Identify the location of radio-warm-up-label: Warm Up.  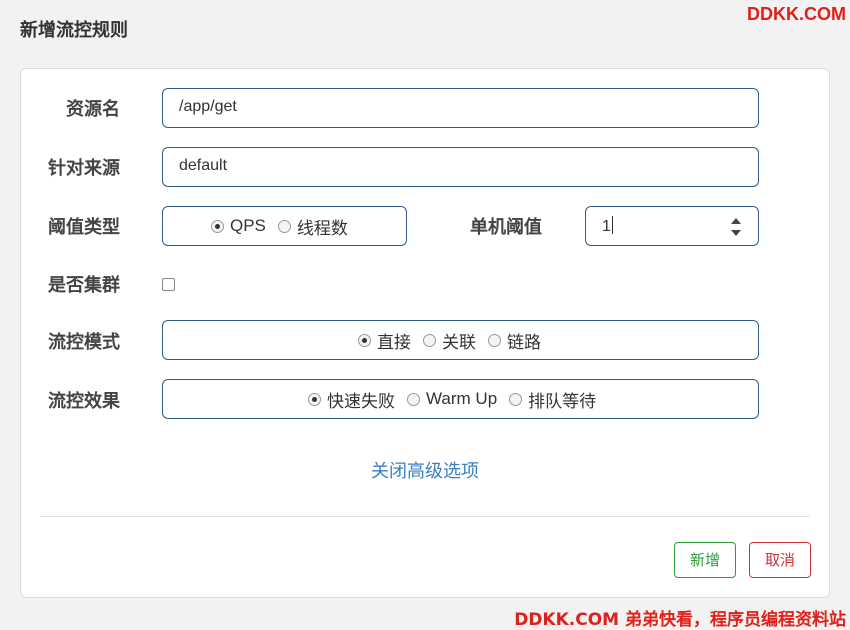
(462, 398).